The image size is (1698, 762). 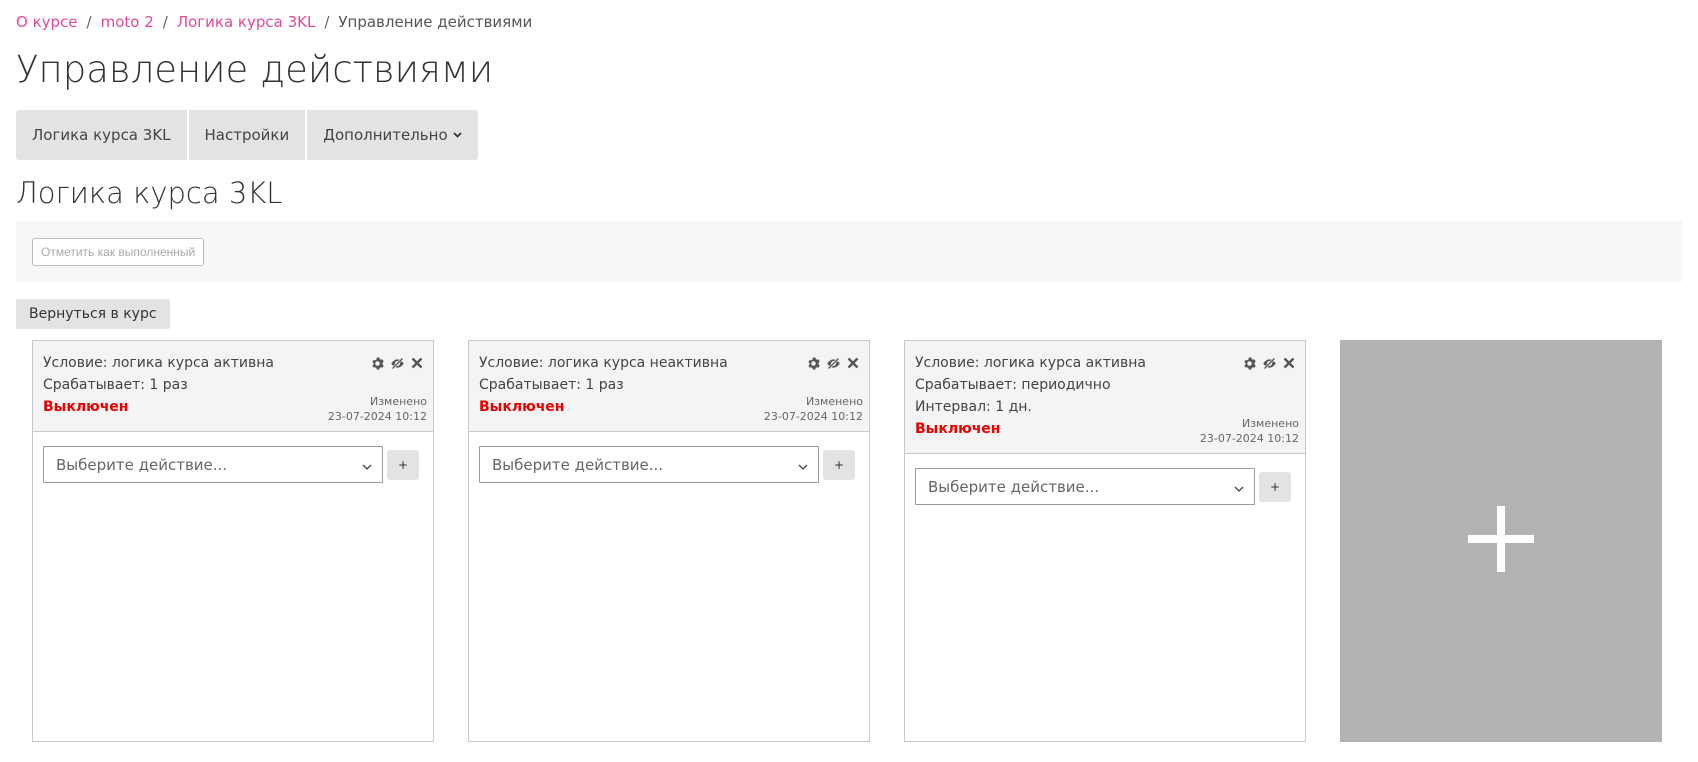 I want to click on mark-done-button: Отметить как выполненный, so click(x=118, y=252).